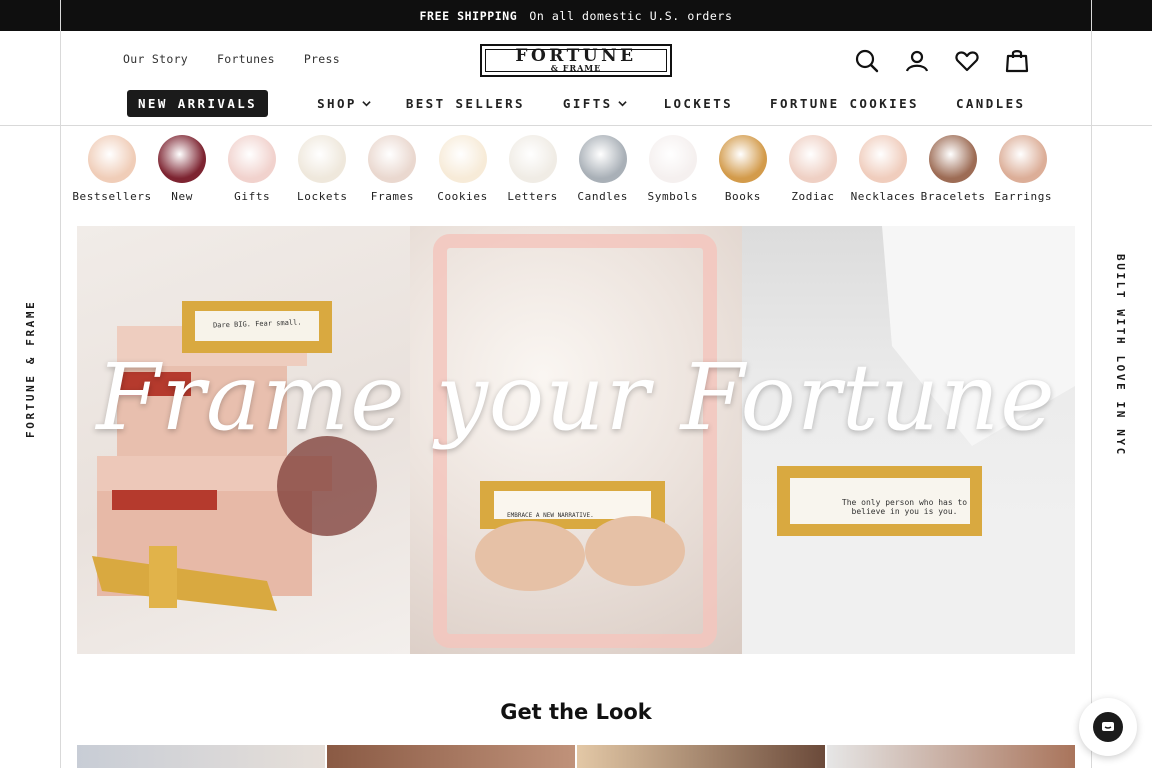  Describe the element at coordinates (322, 196) in the screenshot. I see `category-label: Lockets` at that location.